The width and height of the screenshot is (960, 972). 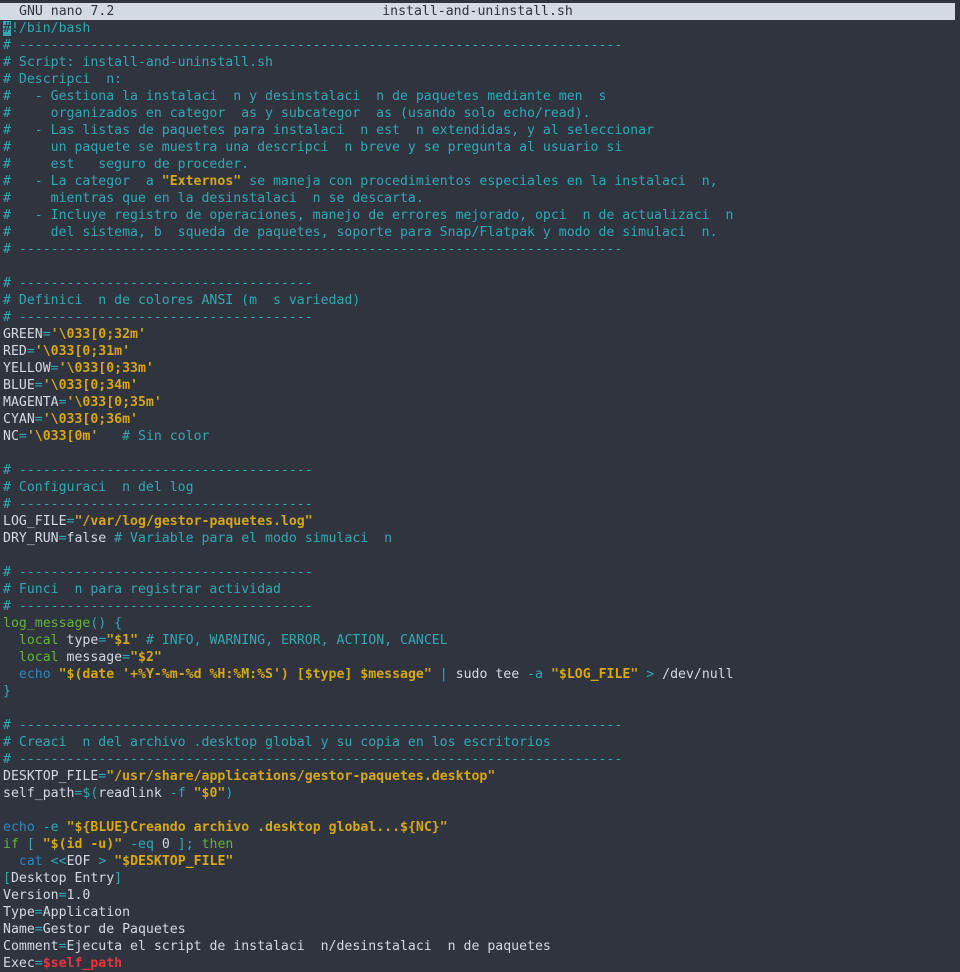 I want to click on code-token: # Script: install-and-uninstall.sh, so click(x=138, y=62).